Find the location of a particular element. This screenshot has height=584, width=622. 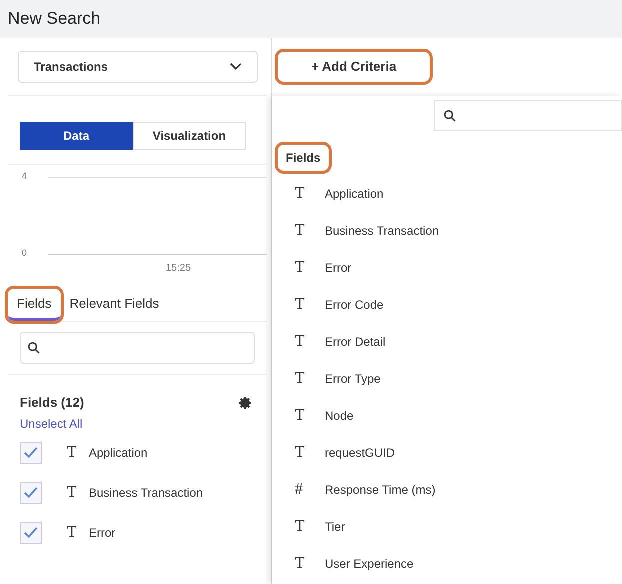

axis-label: 15:25 is located at coordinates (179, 269).